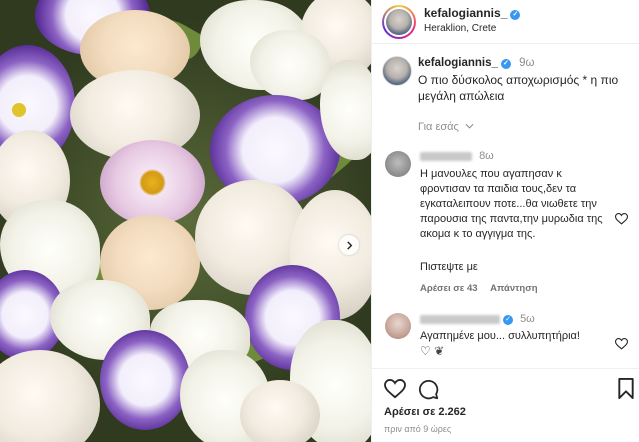 The height and width of the screenshot is (442, 639). I want to click on chevron-right-icon, so click(349, 245).